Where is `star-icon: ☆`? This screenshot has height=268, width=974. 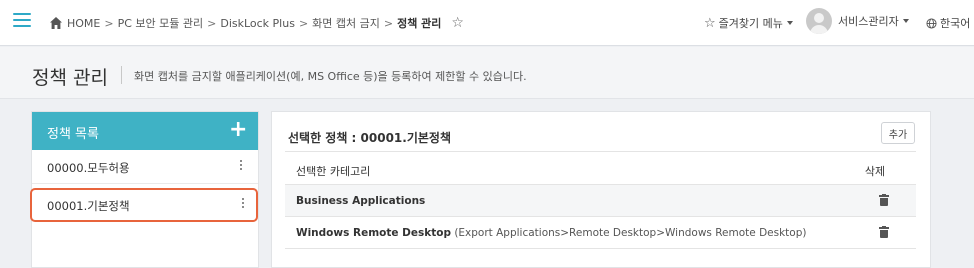
star-icon: ☆ is located at coordinates (457, 23).